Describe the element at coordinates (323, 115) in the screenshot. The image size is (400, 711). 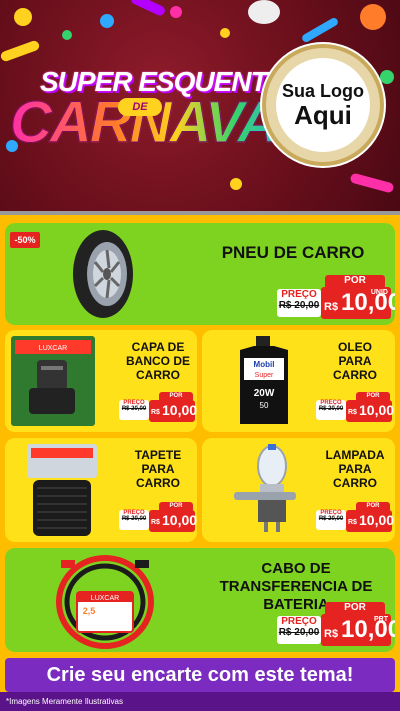
I see `logo-text-line2: Aqui` at that location.